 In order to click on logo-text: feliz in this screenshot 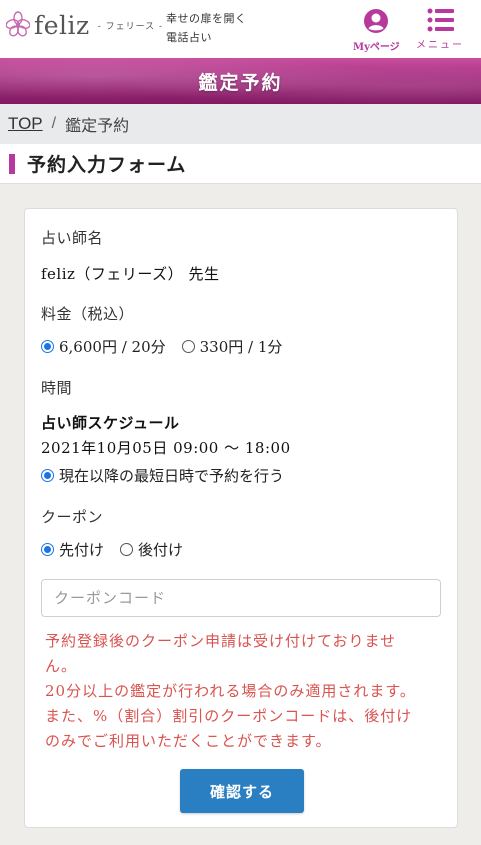, I will do `click(62, 25)`.